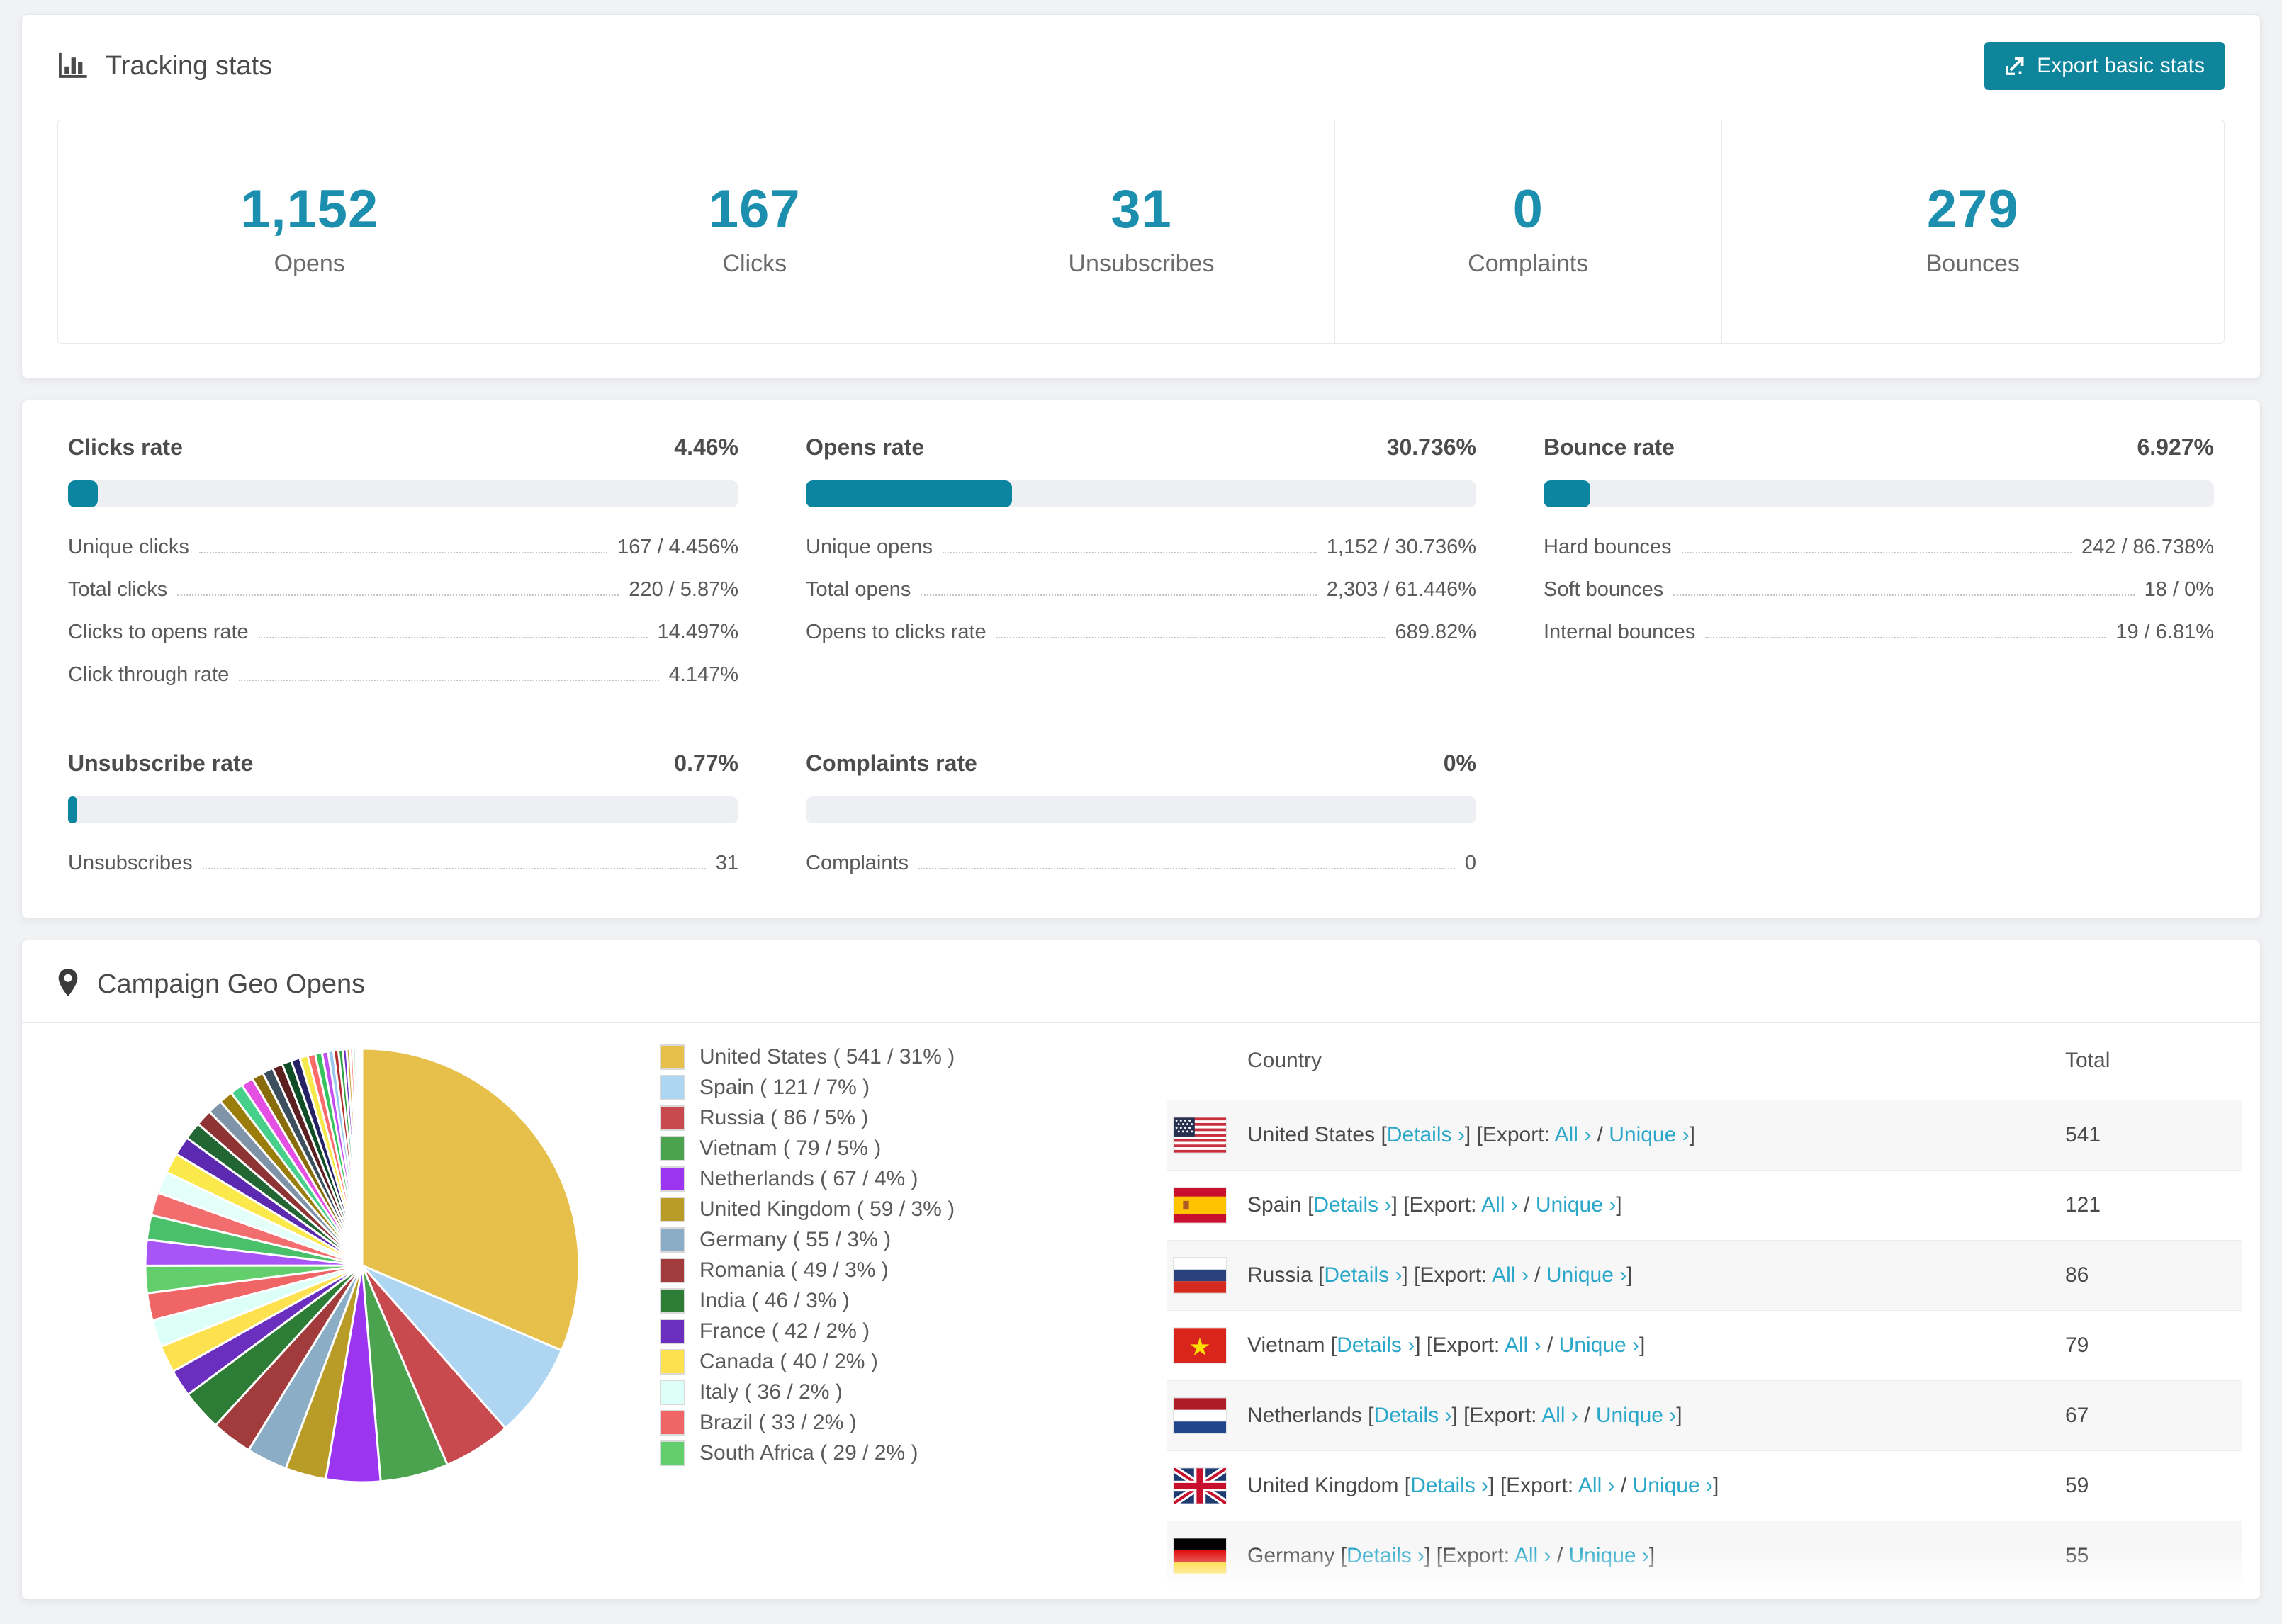 The width and height of the screenshot is (2282, 1624). I want to click on rate-value: 30.736%, so click(1431, 447).